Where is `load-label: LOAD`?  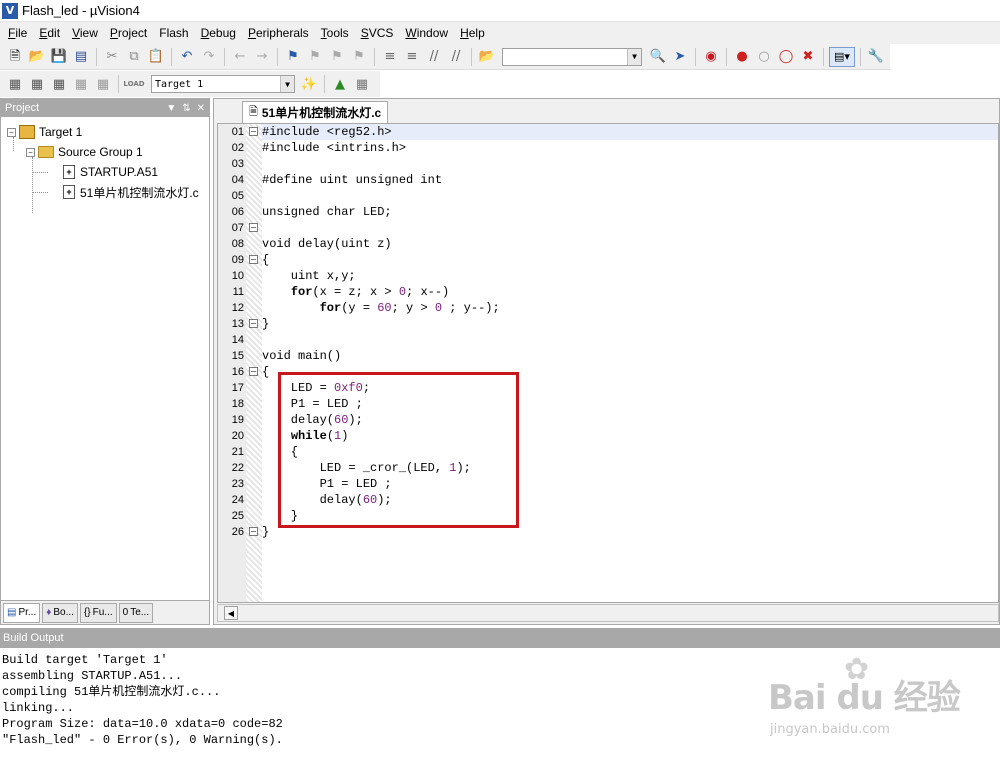 load-label: LOAD is located at coordinates (134, 83).